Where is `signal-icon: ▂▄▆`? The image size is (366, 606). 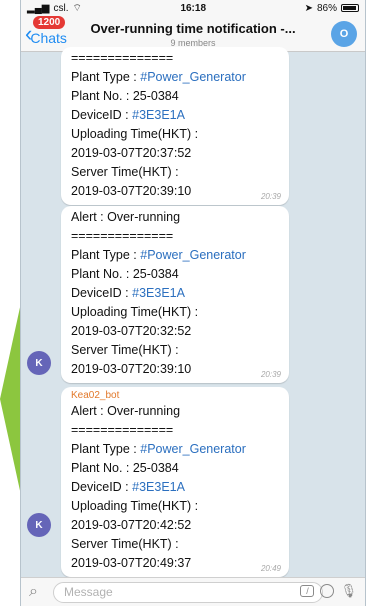
signal-icon: ▂▄▆ is located at coordinates (38, 8).